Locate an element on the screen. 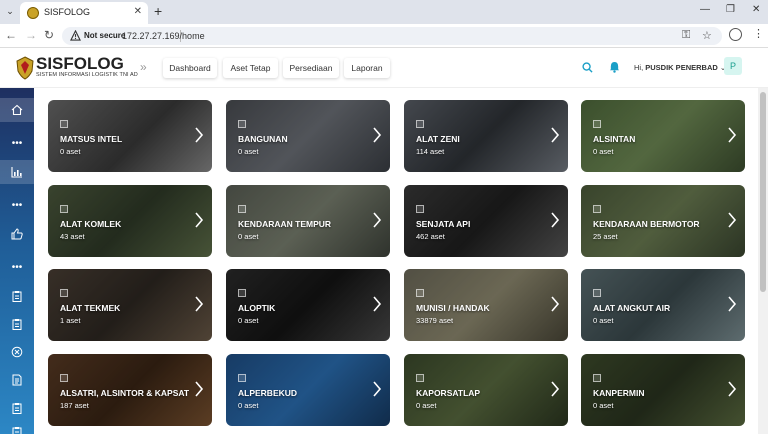 This screenshot has width=768, height=448. sidebar-item-cancel is located at coordinates (17, 352).